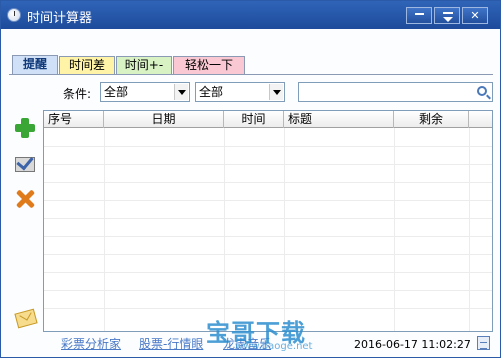  I want to click on menu-dropdown-button, so click(447, 15).